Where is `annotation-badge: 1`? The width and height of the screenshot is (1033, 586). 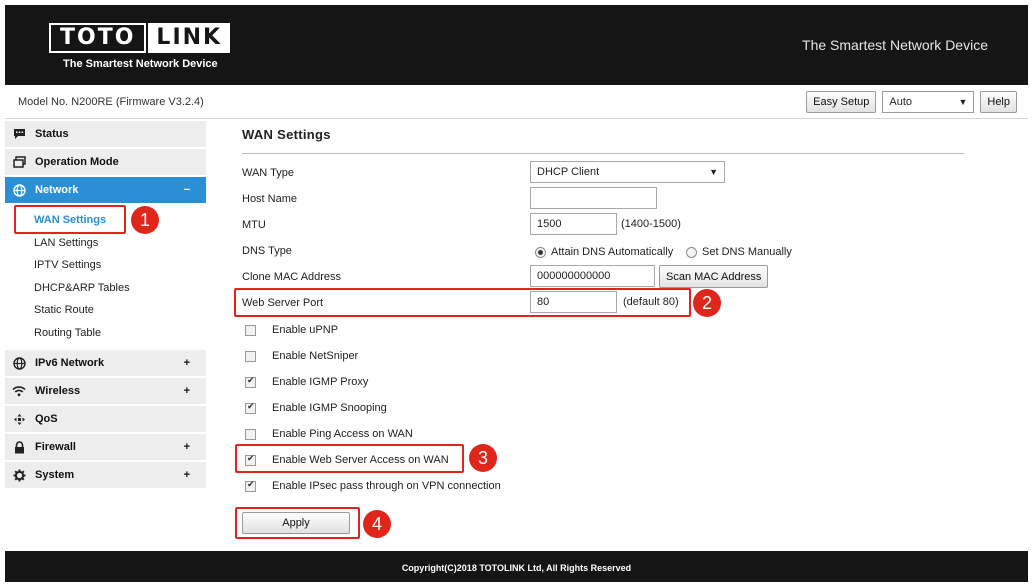
annotation-badge: 1 is located at coordinates (145, 220).